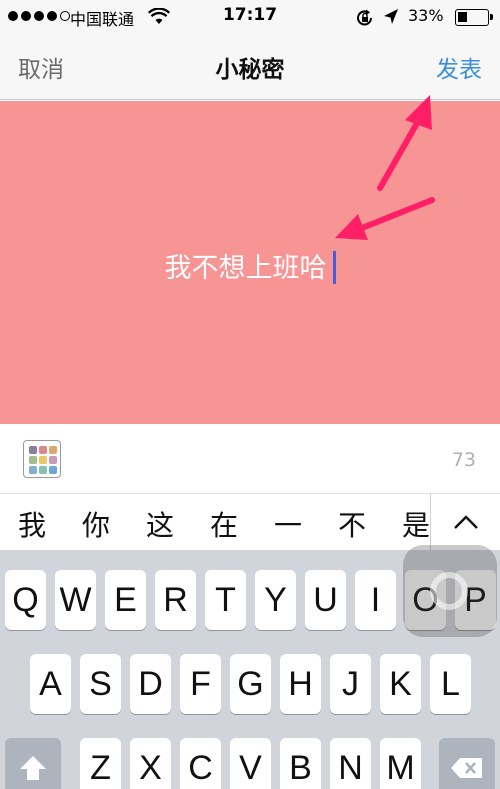  What do you see at coordinates (300, 684) in the screenshot?
I see `key-h: H` at bounding box center [300, 684].